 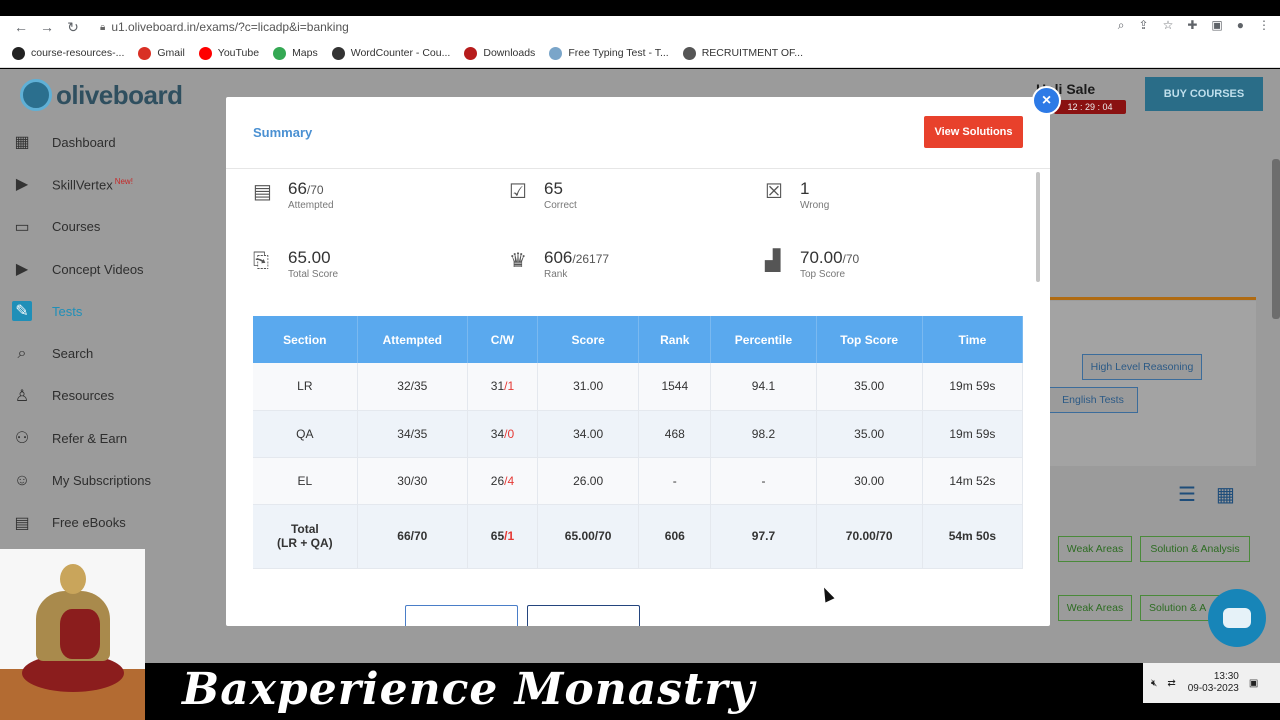 What do you see at coordinates (22, 227) in the screenshot?
I see `monitor-icon: ▭` at bounding box center [22, 227].